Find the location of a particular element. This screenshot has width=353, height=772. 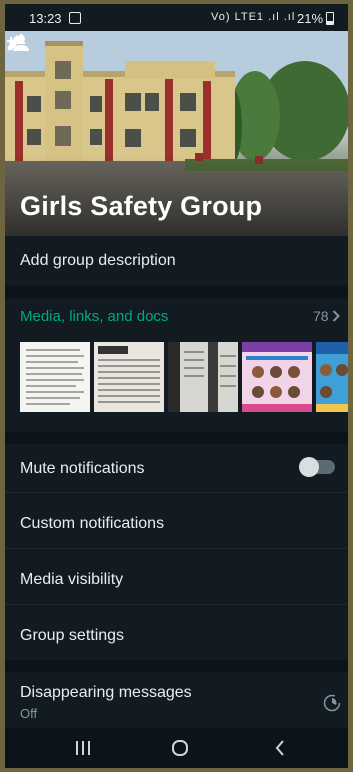

status-time: 13:23 is located at coordinates (45, 18).